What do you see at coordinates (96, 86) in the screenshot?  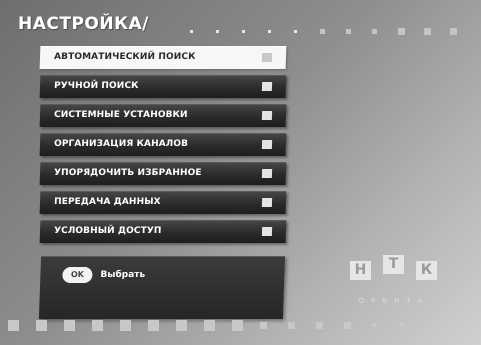 I see `menu-item-label: РУЧНОЙ ПОИСК` at bounding box center [96, 86].